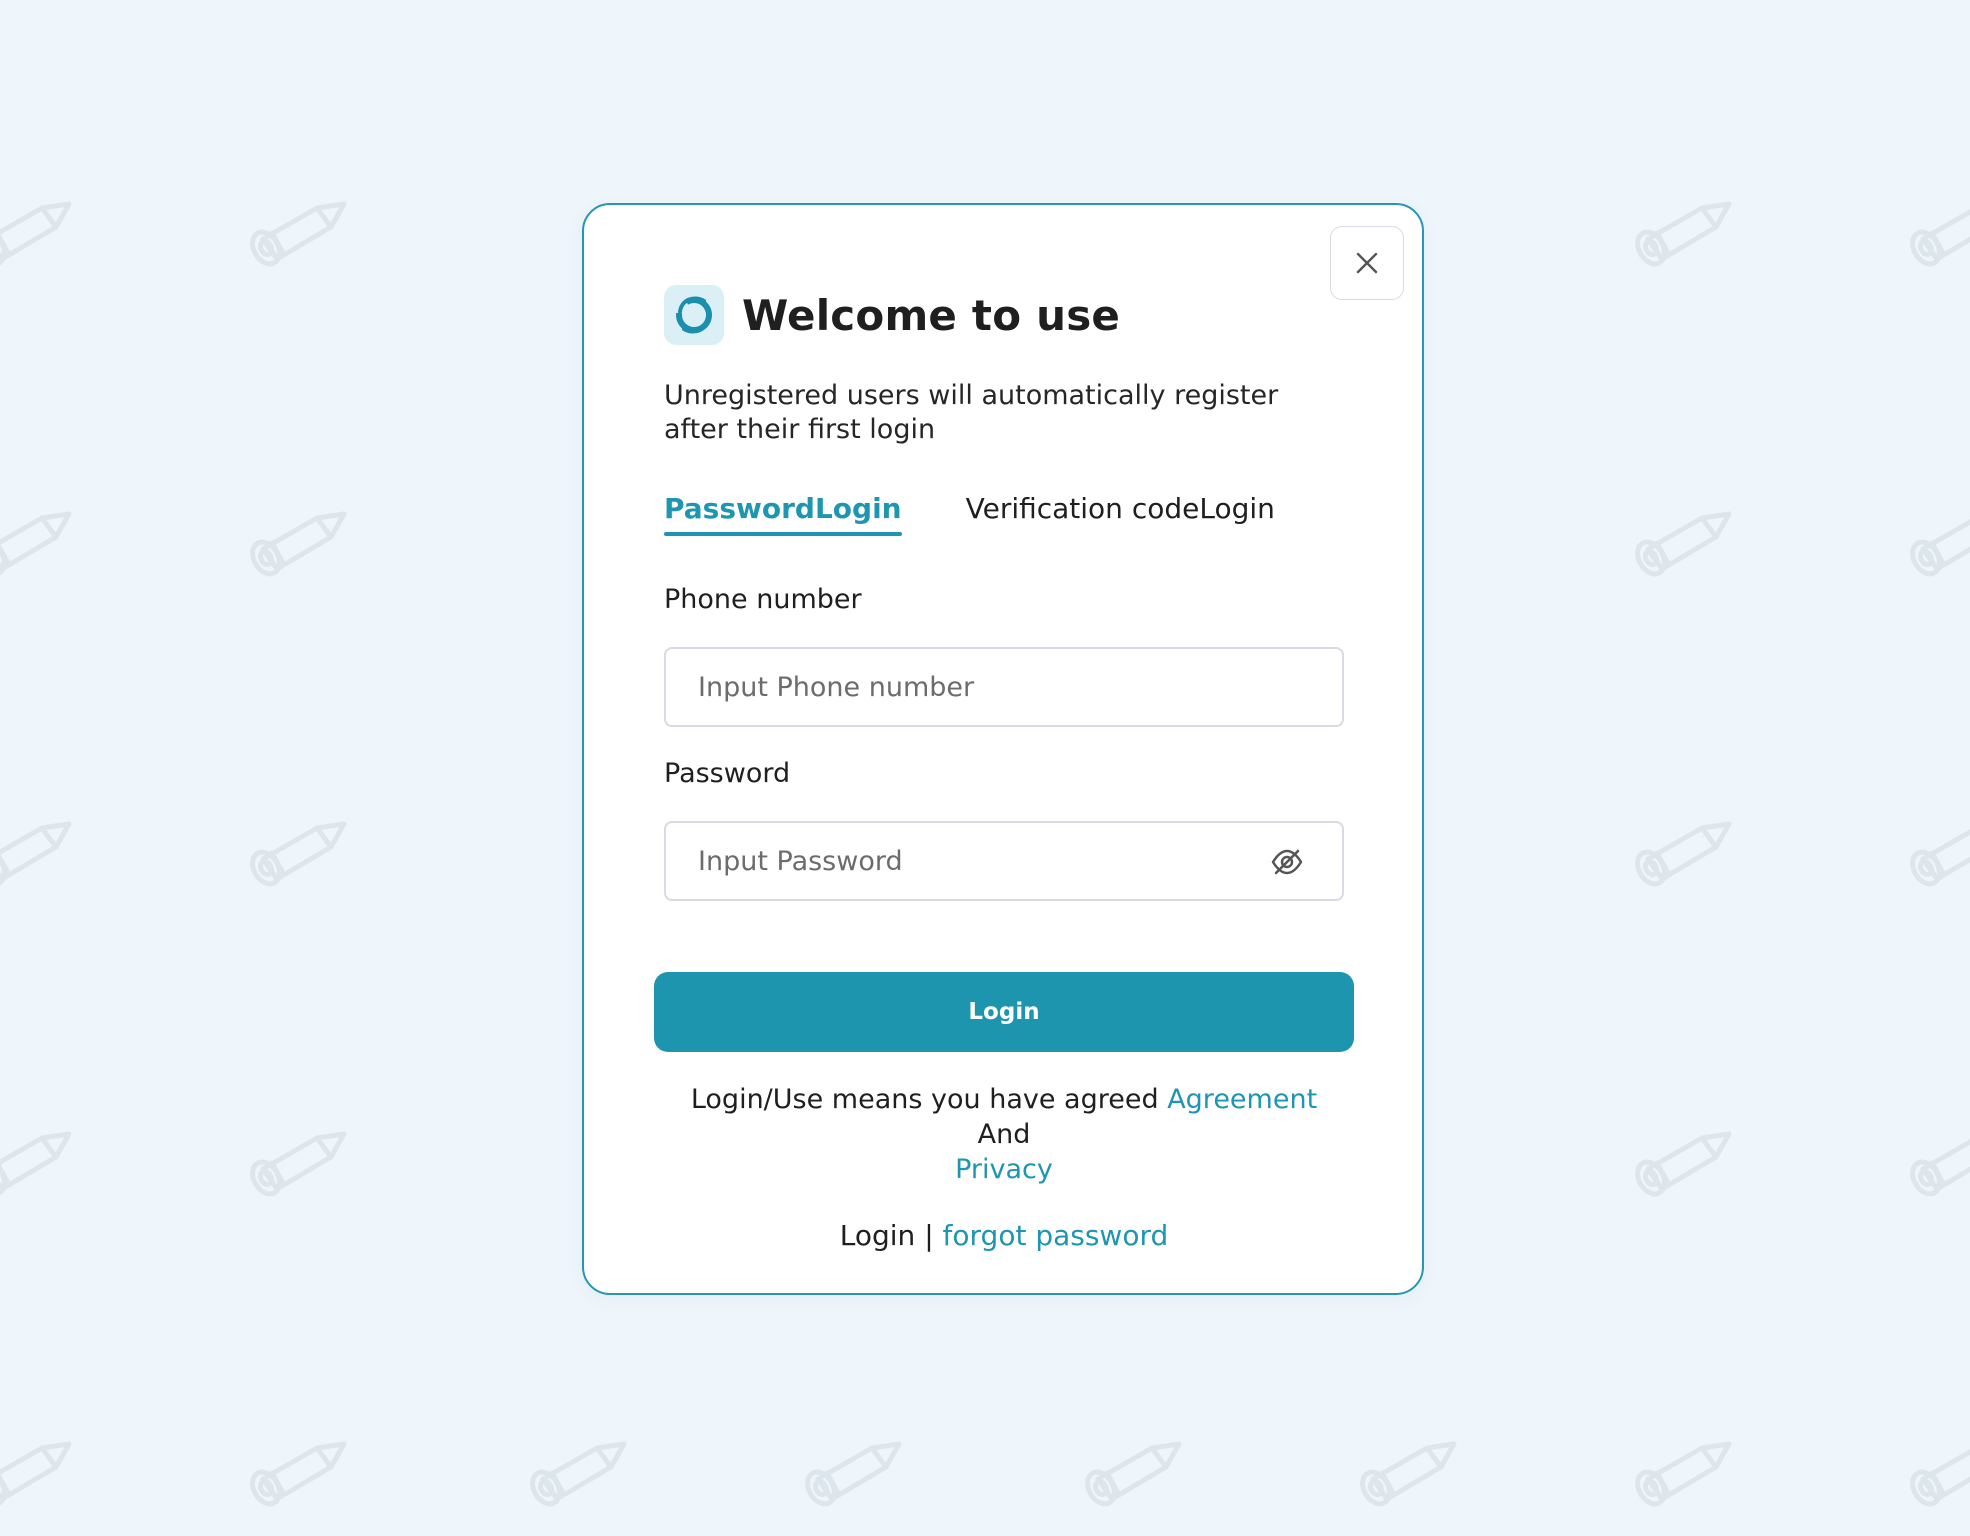 The height and width of the screenshot is (1536, 1970). I want to click on forgot-password-link: forgot password, so click(1056, 1235).